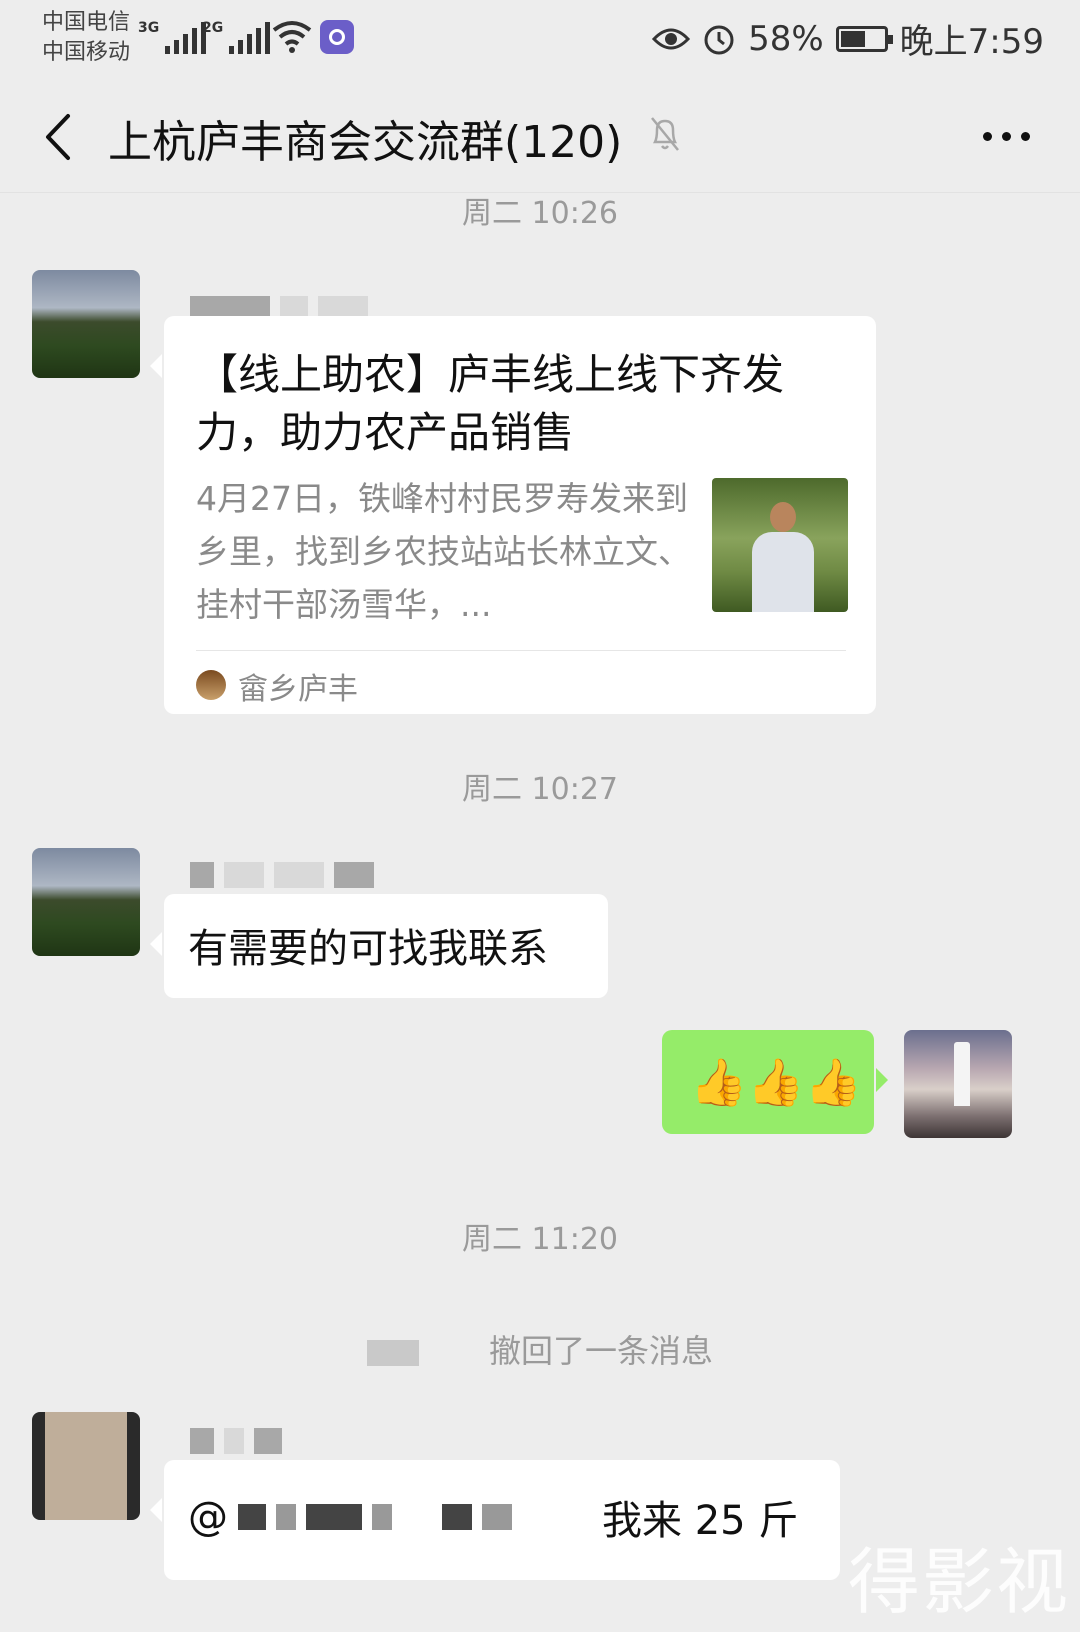  I want to click on back-icon, so click(58, 137).